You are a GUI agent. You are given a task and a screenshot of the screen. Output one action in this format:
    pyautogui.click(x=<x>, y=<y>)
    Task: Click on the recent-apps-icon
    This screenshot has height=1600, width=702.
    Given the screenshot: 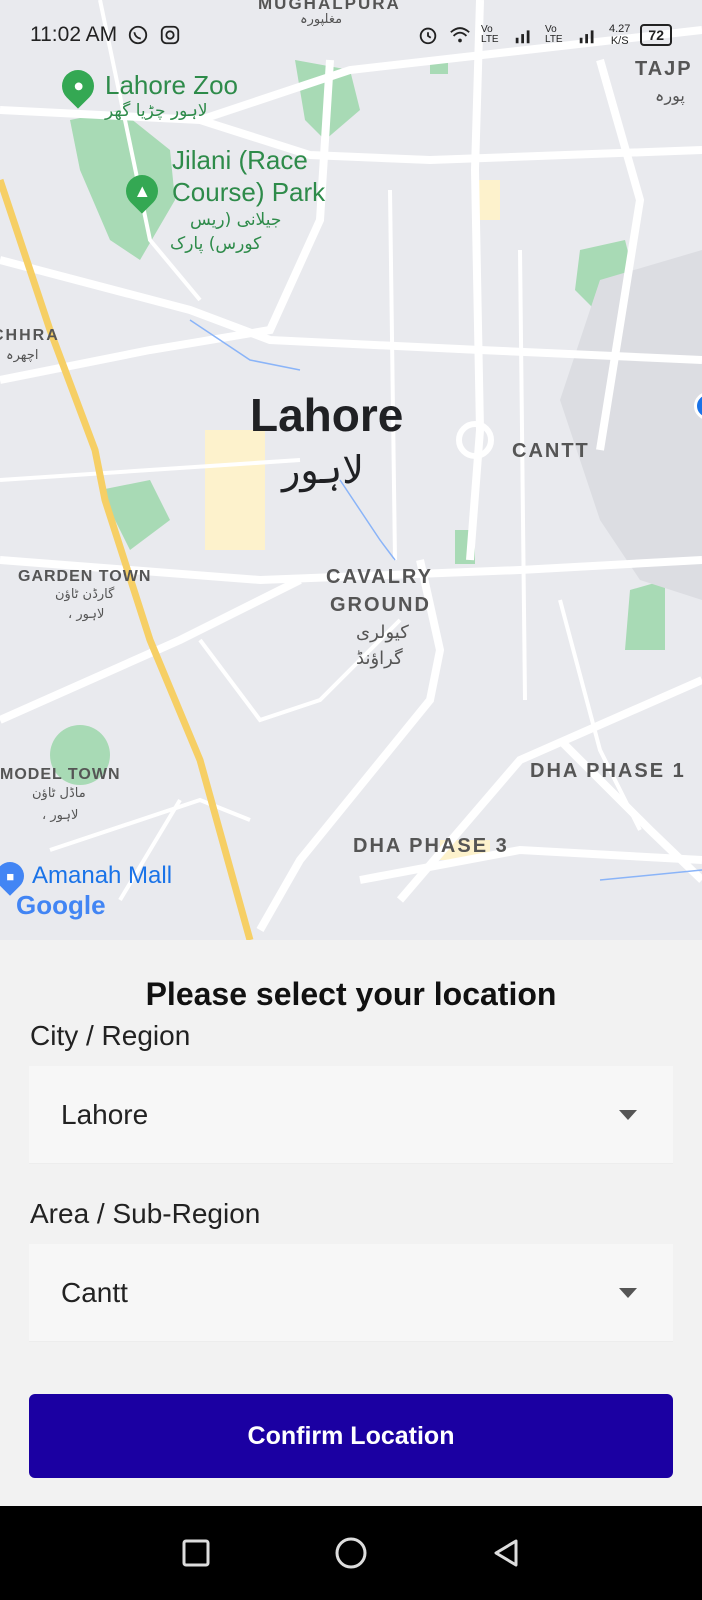 What is the action you would take?
    pyautogui.click(x=196, y=1553)
    